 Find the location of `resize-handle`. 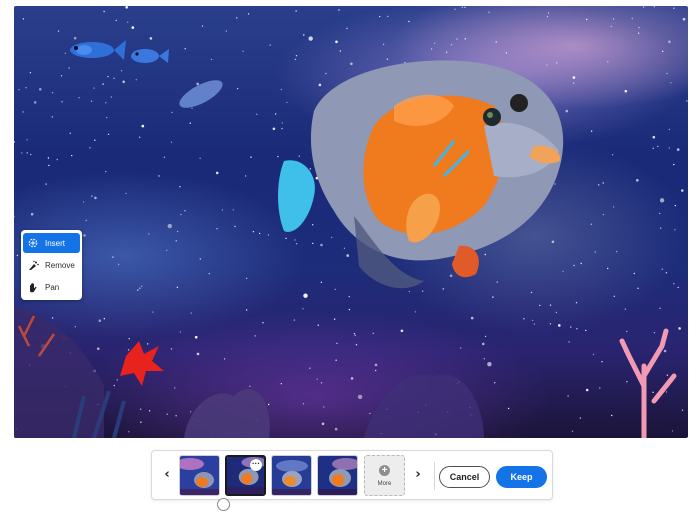

resize-handle is located at coordinates (223, 504).